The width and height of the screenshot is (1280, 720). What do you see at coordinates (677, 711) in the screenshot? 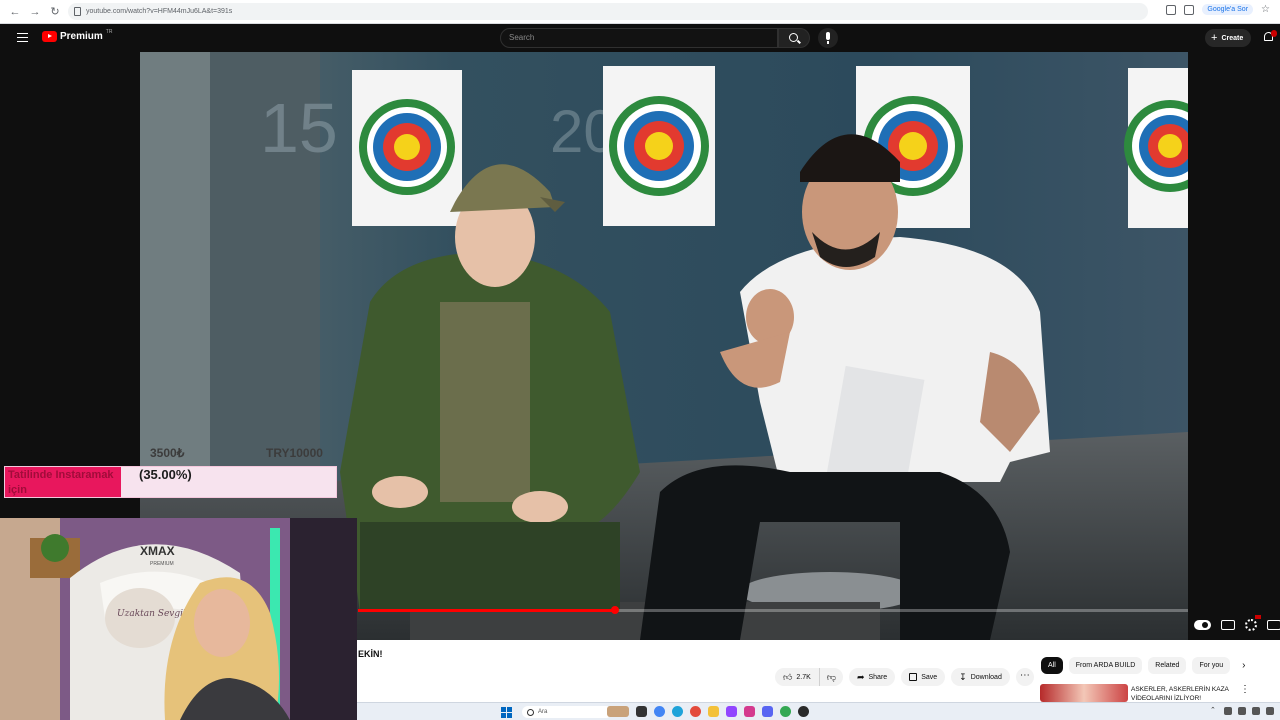
I see `edge-icon` at bounding box center [677, 711].